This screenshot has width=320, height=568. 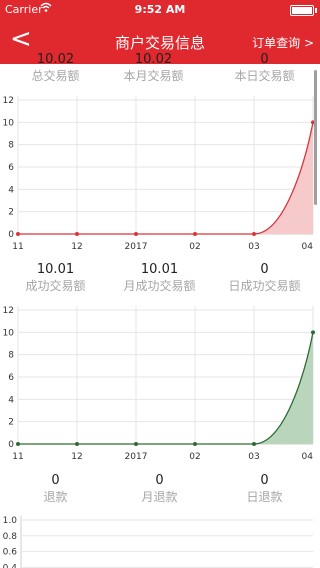 I want to click on stat-day: 0 本日交易额, so click(x=264, y=68).